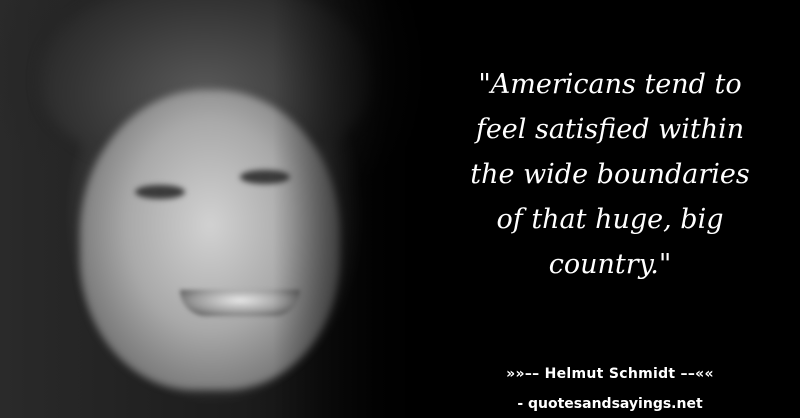 Image resolution: width=800 pixels, height=418 pixels. What do you see at coordinates (610, 374) in the screenshot?
I see `author-attribution: »»–– Helmut Schmidt ––««` at bounding box center [610, 374].